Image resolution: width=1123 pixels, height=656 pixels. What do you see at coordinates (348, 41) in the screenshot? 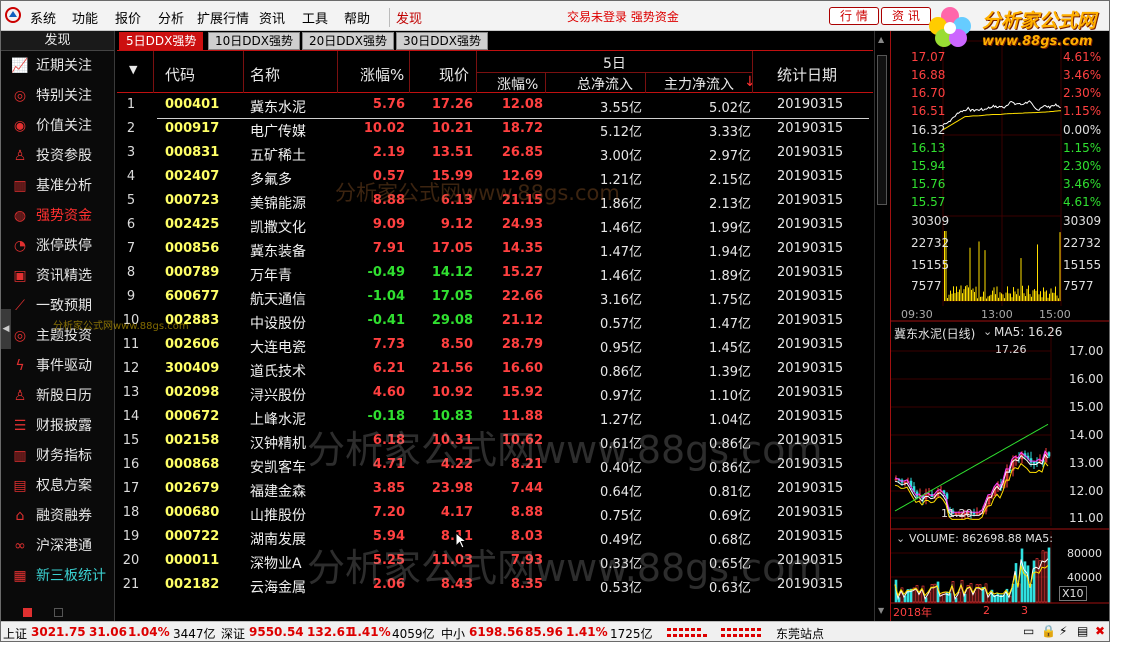
I see `tab-20day: 20日DDX强势` at bounding box center [348, 41].